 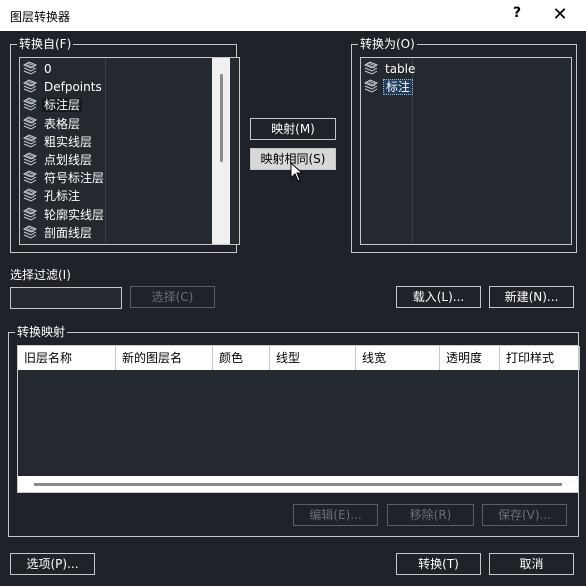 I want to click on mapping-table-header: 旧层名称 新的图层名 颜色 线型 线宽 透明度 打印样式, so click(x=299, y=358).